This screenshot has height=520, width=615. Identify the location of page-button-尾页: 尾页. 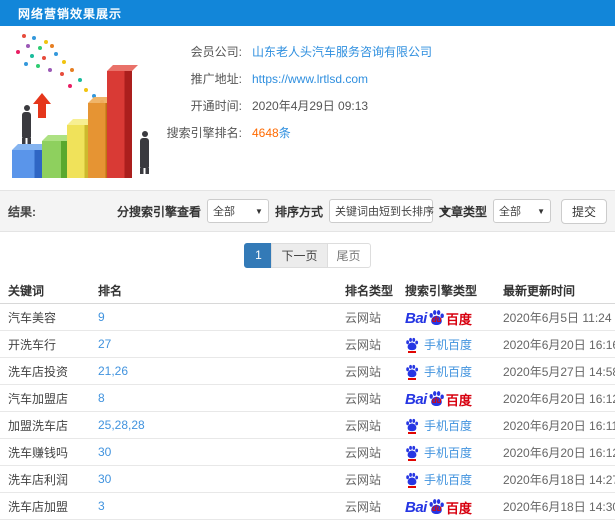
(348, 255).